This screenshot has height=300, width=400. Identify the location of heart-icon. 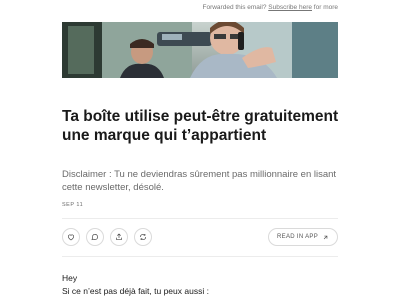
(71, 237).